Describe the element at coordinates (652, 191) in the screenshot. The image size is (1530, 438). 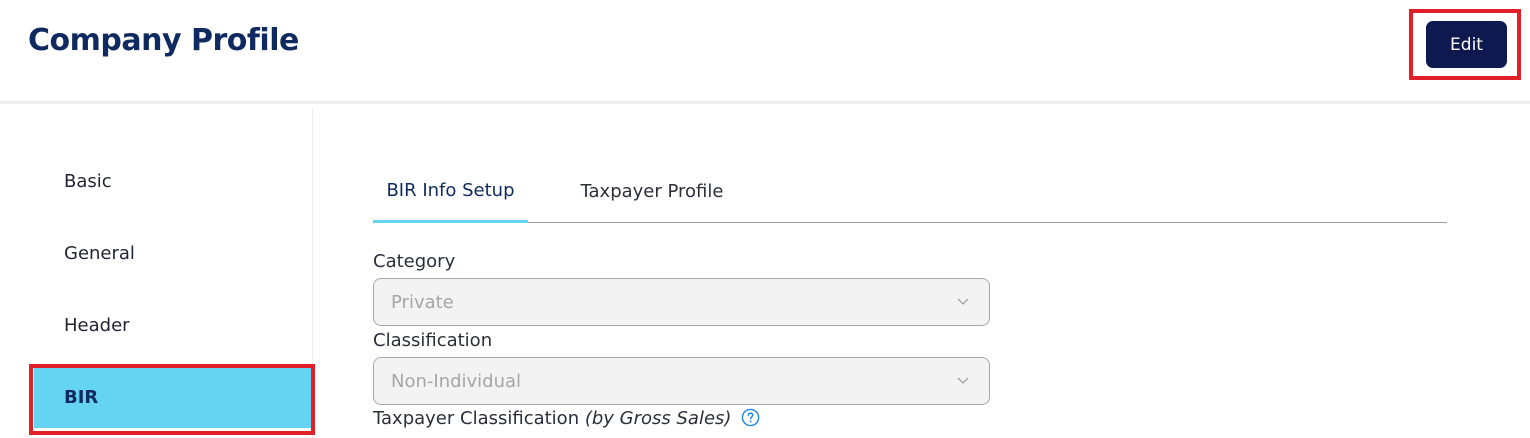
I see `tab-taxpayer-profile: Taxpayer Profile` at that location.